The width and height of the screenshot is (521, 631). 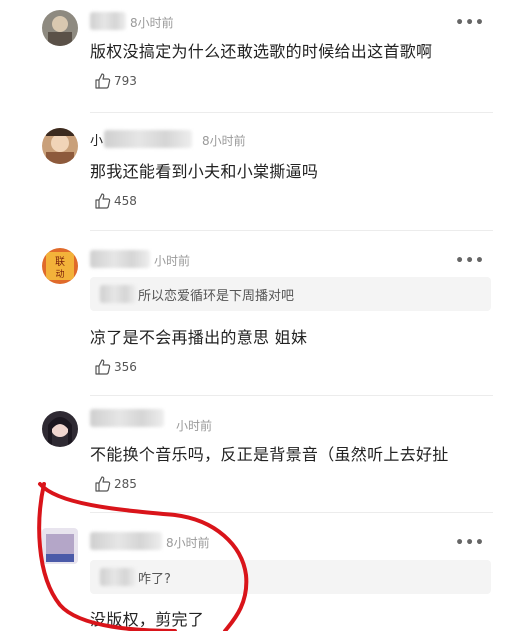 I want to click on like-button: 793, so click(x=115, y=81).